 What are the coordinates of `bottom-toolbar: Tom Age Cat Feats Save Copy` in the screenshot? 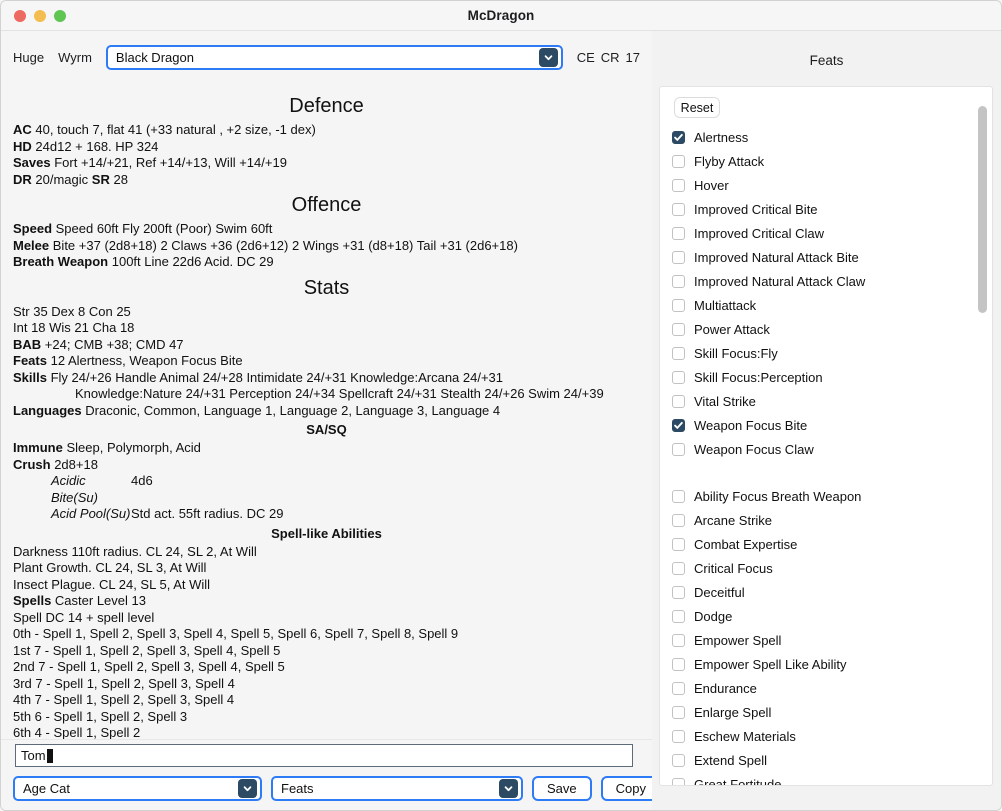 It's located at (331, 774).